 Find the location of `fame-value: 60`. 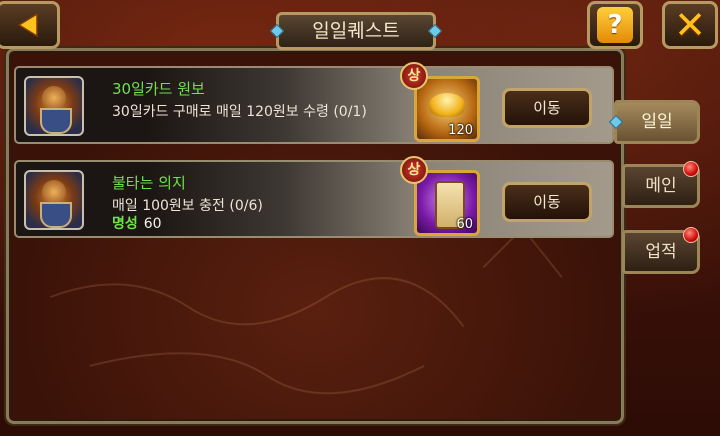

fame-value: 60 is located at coordinates (152, 224).